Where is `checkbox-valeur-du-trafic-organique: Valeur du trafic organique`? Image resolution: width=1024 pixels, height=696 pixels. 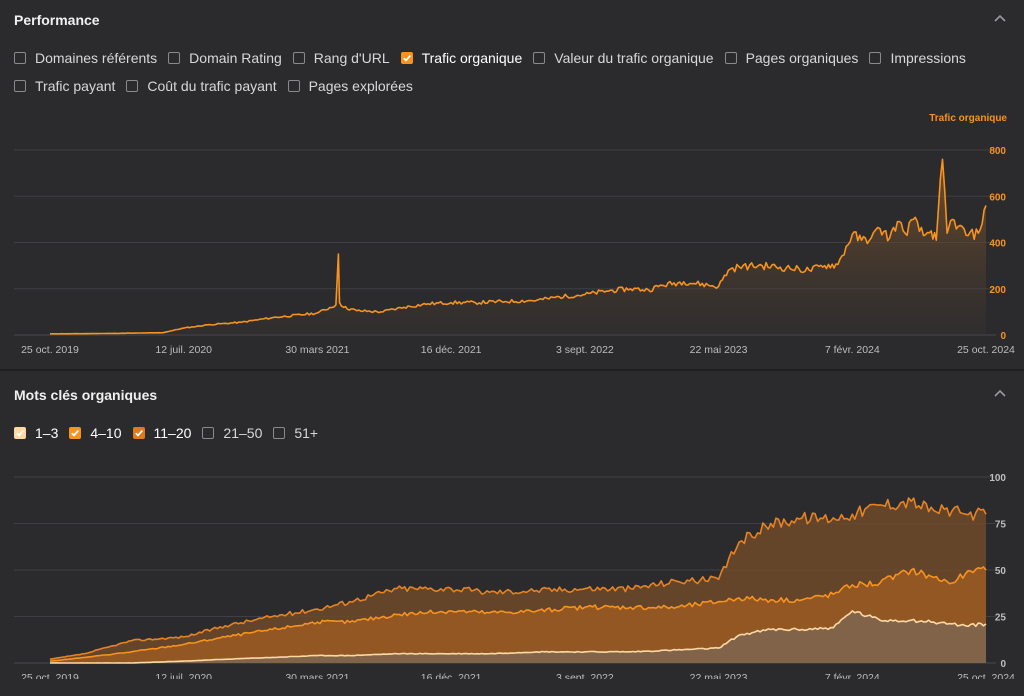 checkbox-valeur-du-trafic-organique: Valeur du trafic organique is located at coordinates (623, 58).